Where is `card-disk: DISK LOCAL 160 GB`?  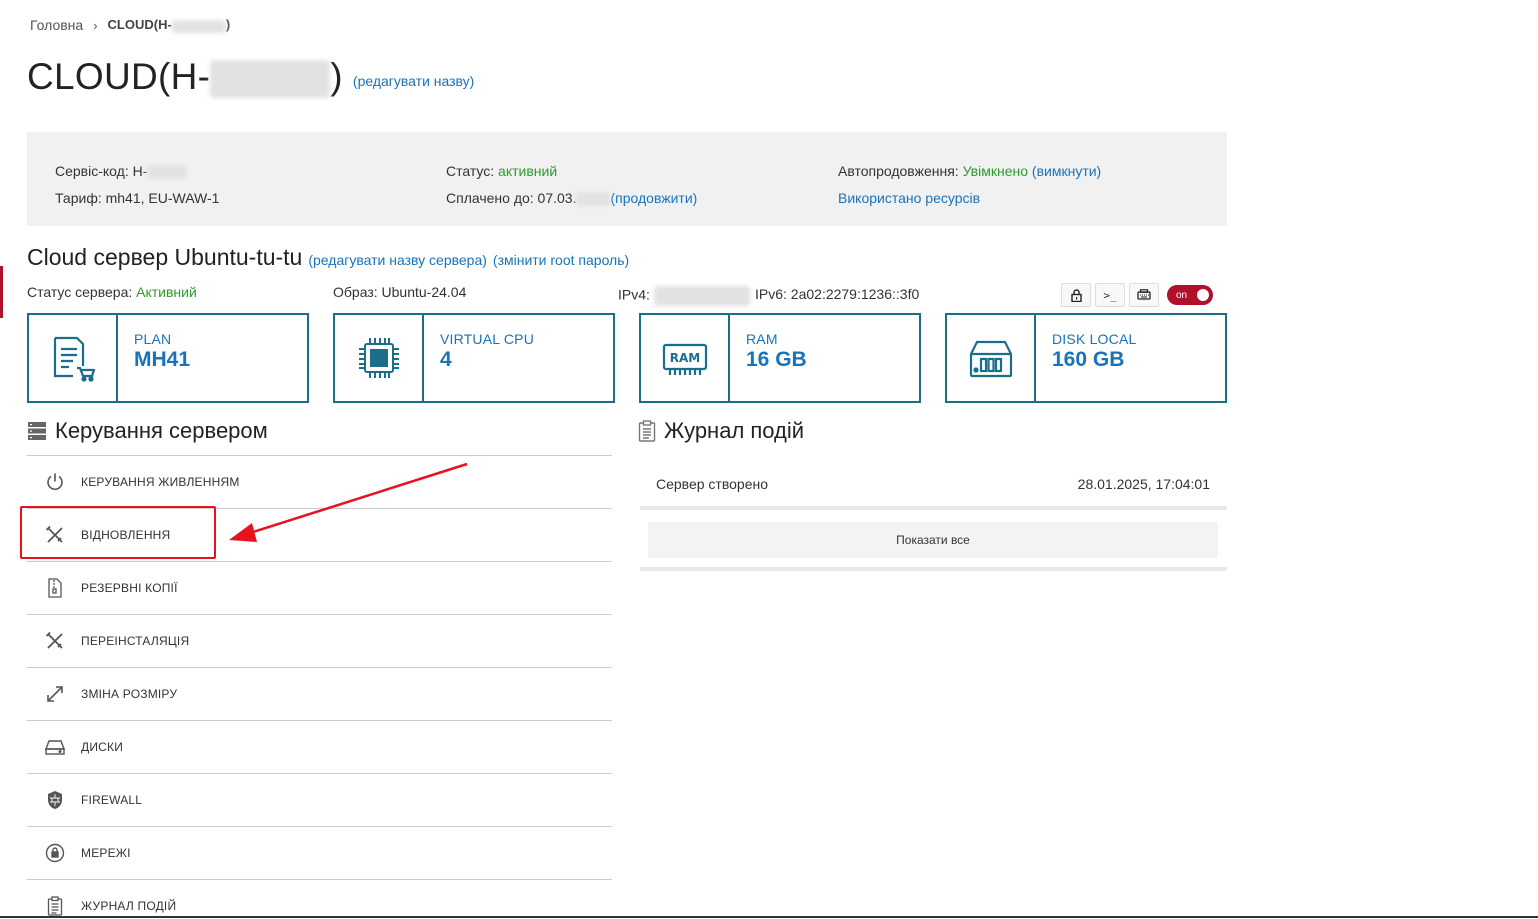 card-disk: DISK LOCAL 160 GB is located at coordinates (1086, 358).